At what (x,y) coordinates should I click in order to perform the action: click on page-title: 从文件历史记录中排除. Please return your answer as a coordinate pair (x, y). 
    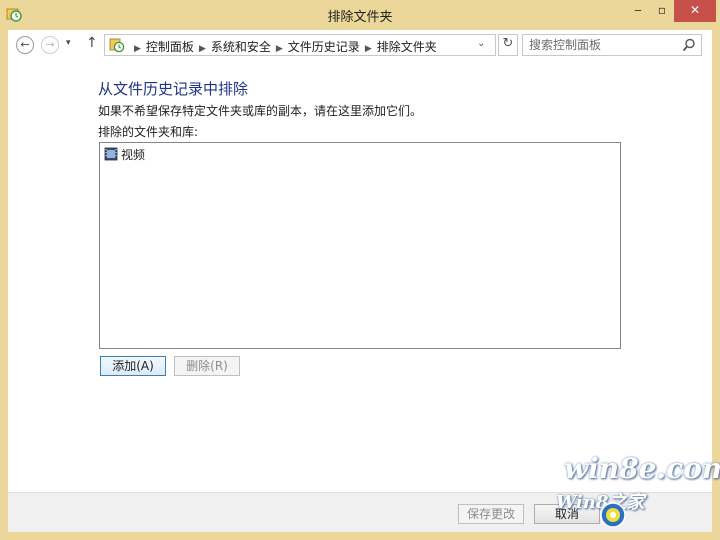
    Looking at the image, I should click on (173, 89).